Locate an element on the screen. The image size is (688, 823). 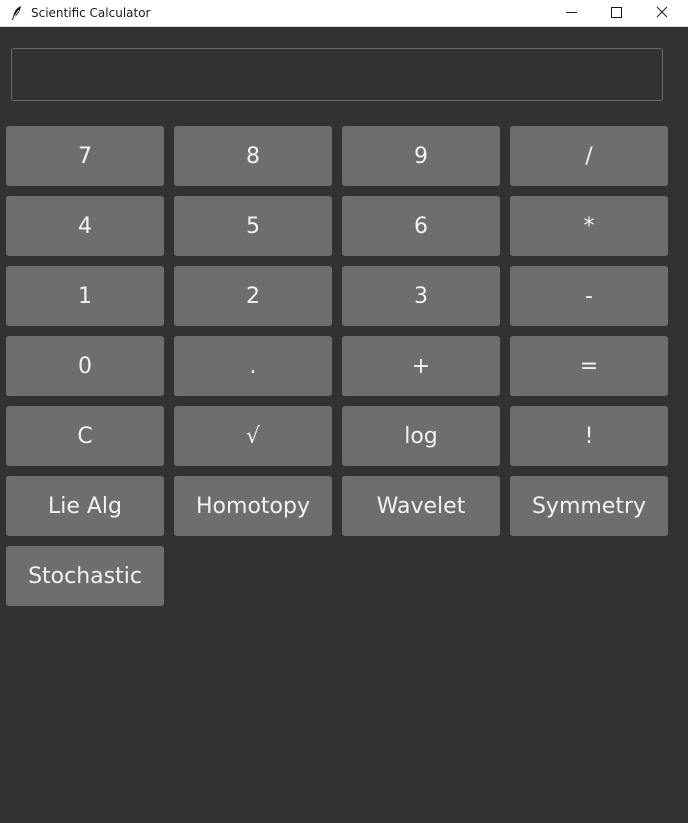
key-3-button: 3 is located at coordinates (421, 296).